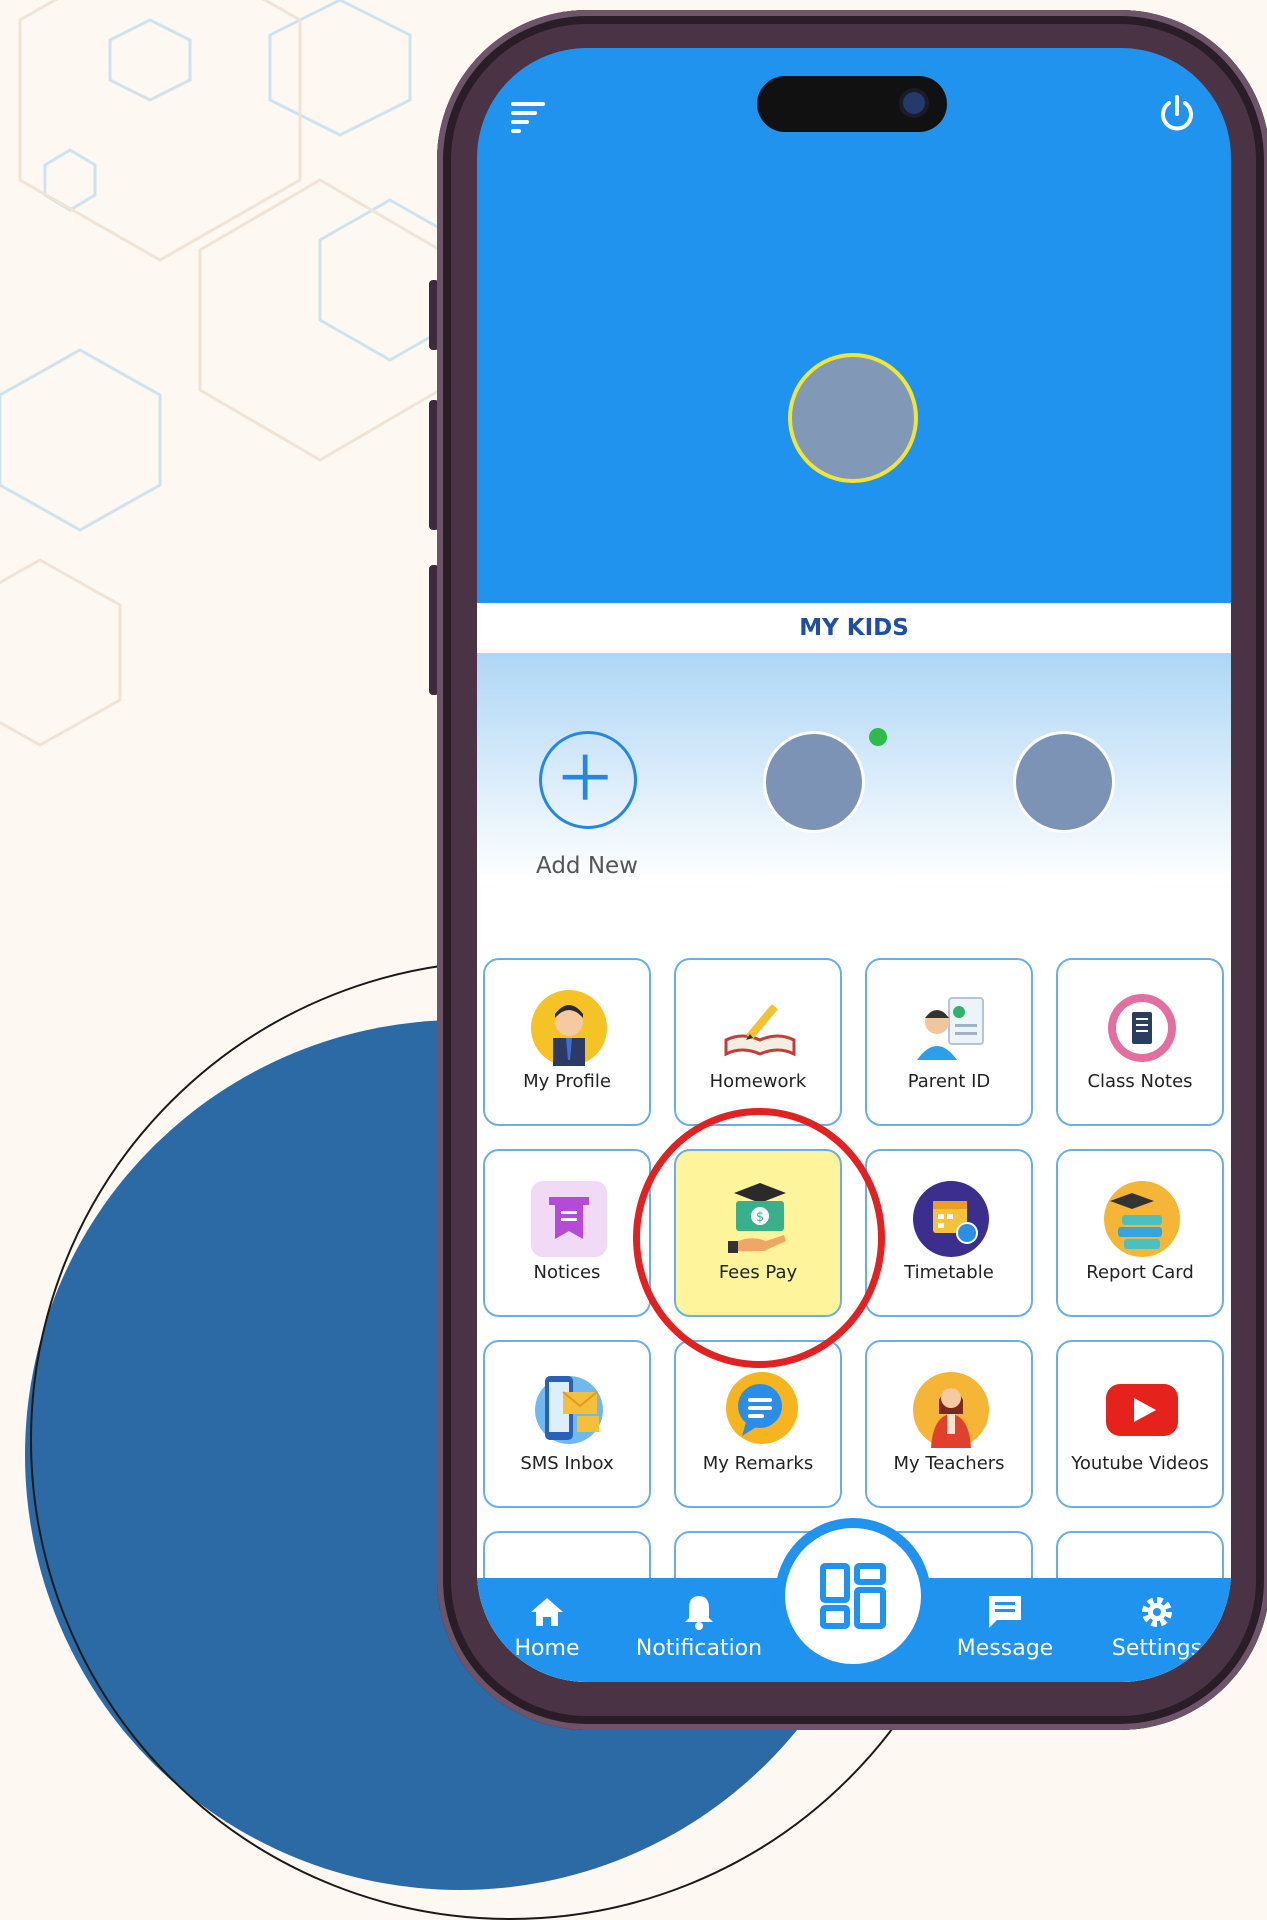  I want to click on clipboard-icon, so click(1142, 1028).